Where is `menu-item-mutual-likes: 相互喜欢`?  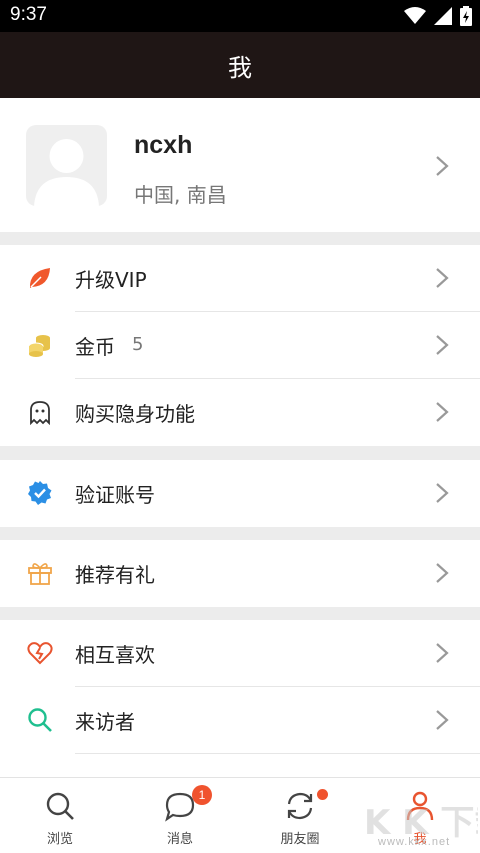 menu-item-mutual-likes: 相互喜欢 is located at coordinates (240, 653).